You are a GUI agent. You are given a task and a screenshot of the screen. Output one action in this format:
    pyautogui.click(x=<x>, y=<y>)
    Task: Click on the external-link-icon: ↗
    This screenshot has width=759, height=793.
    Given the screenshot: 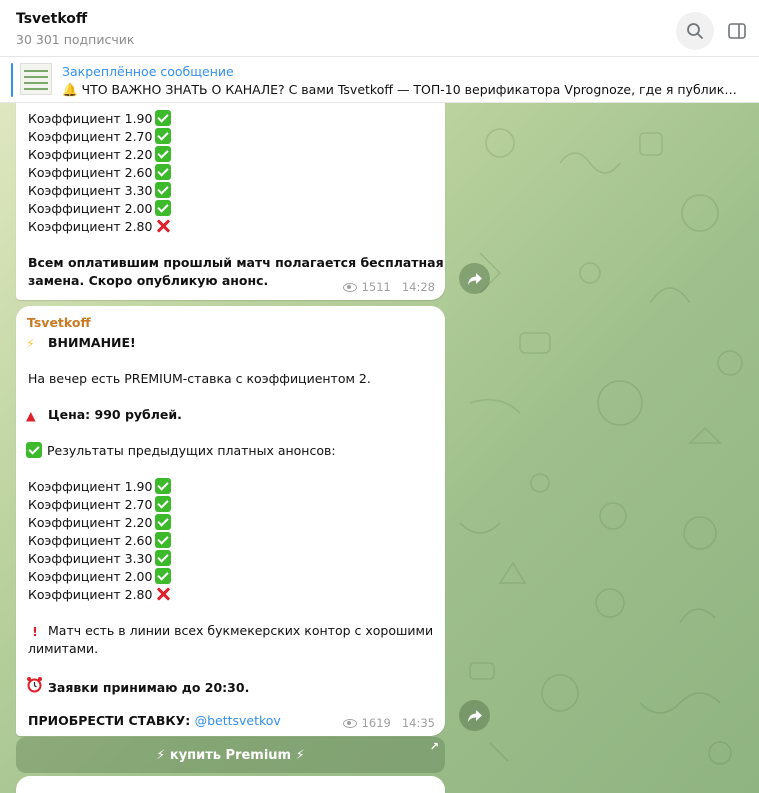 What is the action you would take?
    pyautogui.click(x=434, y=746)
    